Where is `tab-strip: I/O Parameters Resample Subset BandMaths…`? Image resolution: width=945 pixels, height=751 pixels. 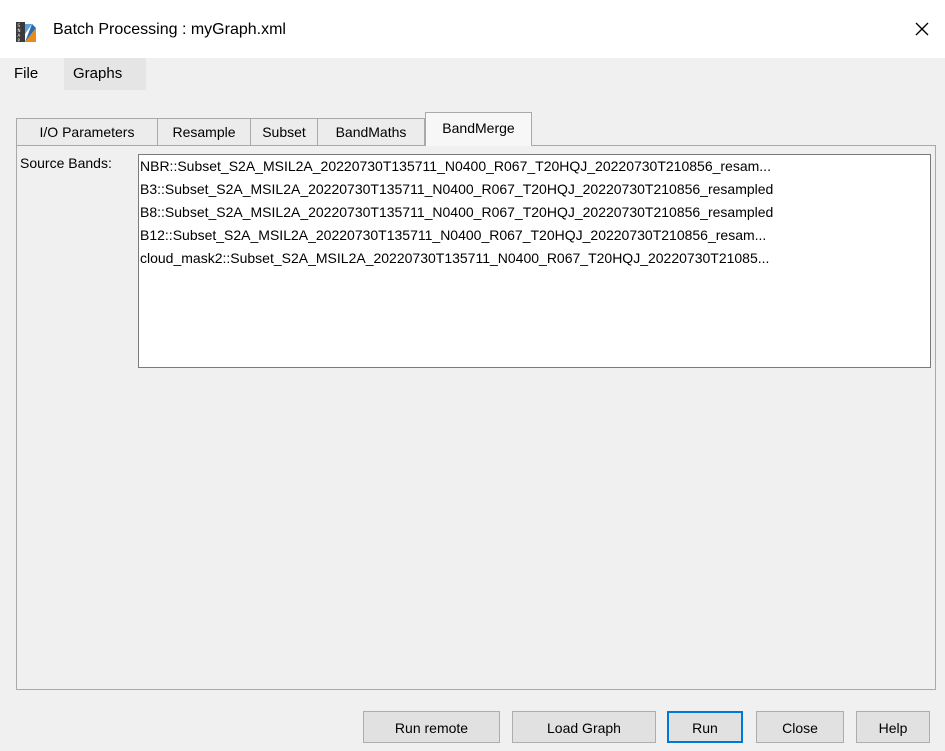 tab-strip: I/O Parameters Resample Subset BandMaths… is located at coordinates (476, 128).